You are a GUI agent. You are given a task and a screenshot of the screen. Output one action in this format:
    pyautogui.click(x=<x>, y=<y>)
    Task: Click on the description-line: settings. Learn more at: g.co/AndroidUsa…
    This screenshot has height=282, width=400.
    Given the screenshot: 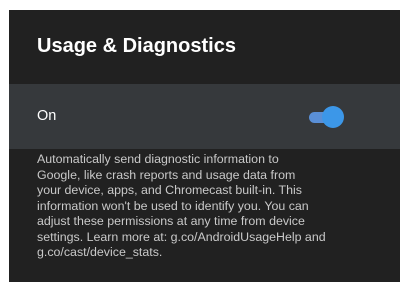 What is the action you would take?
    pyautogui.click(x=181, y=236)
    